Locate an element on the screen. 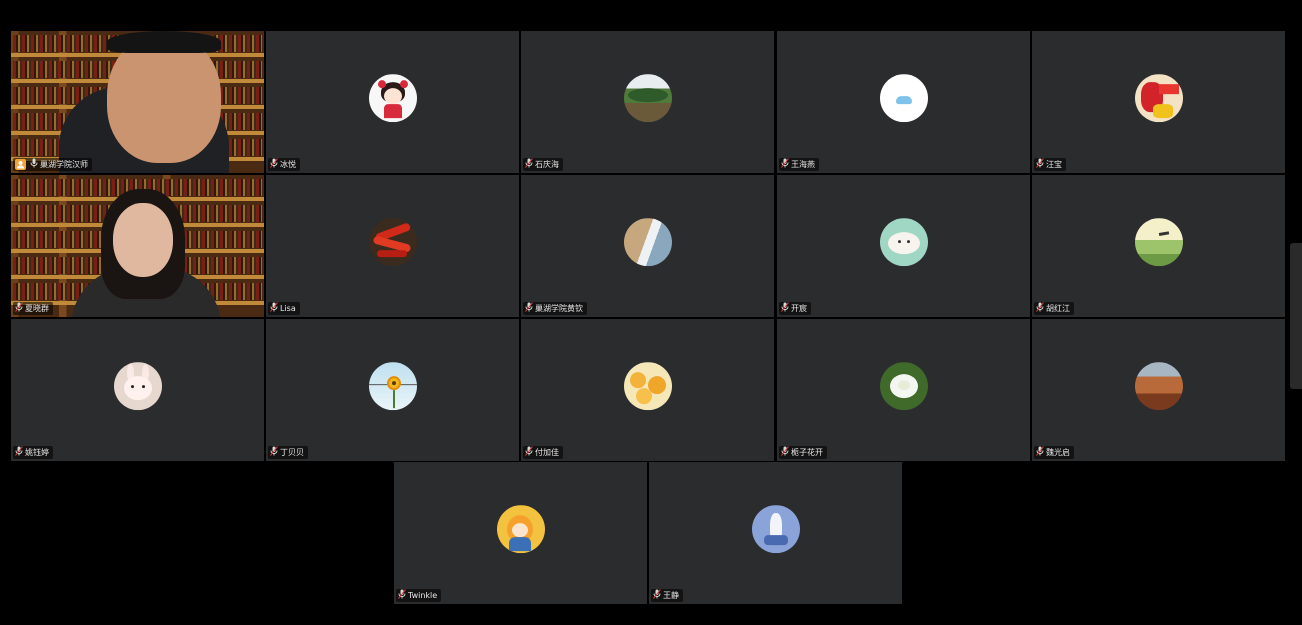  participant-name-bar: 冰悦 is located at coordinates (284, 164).